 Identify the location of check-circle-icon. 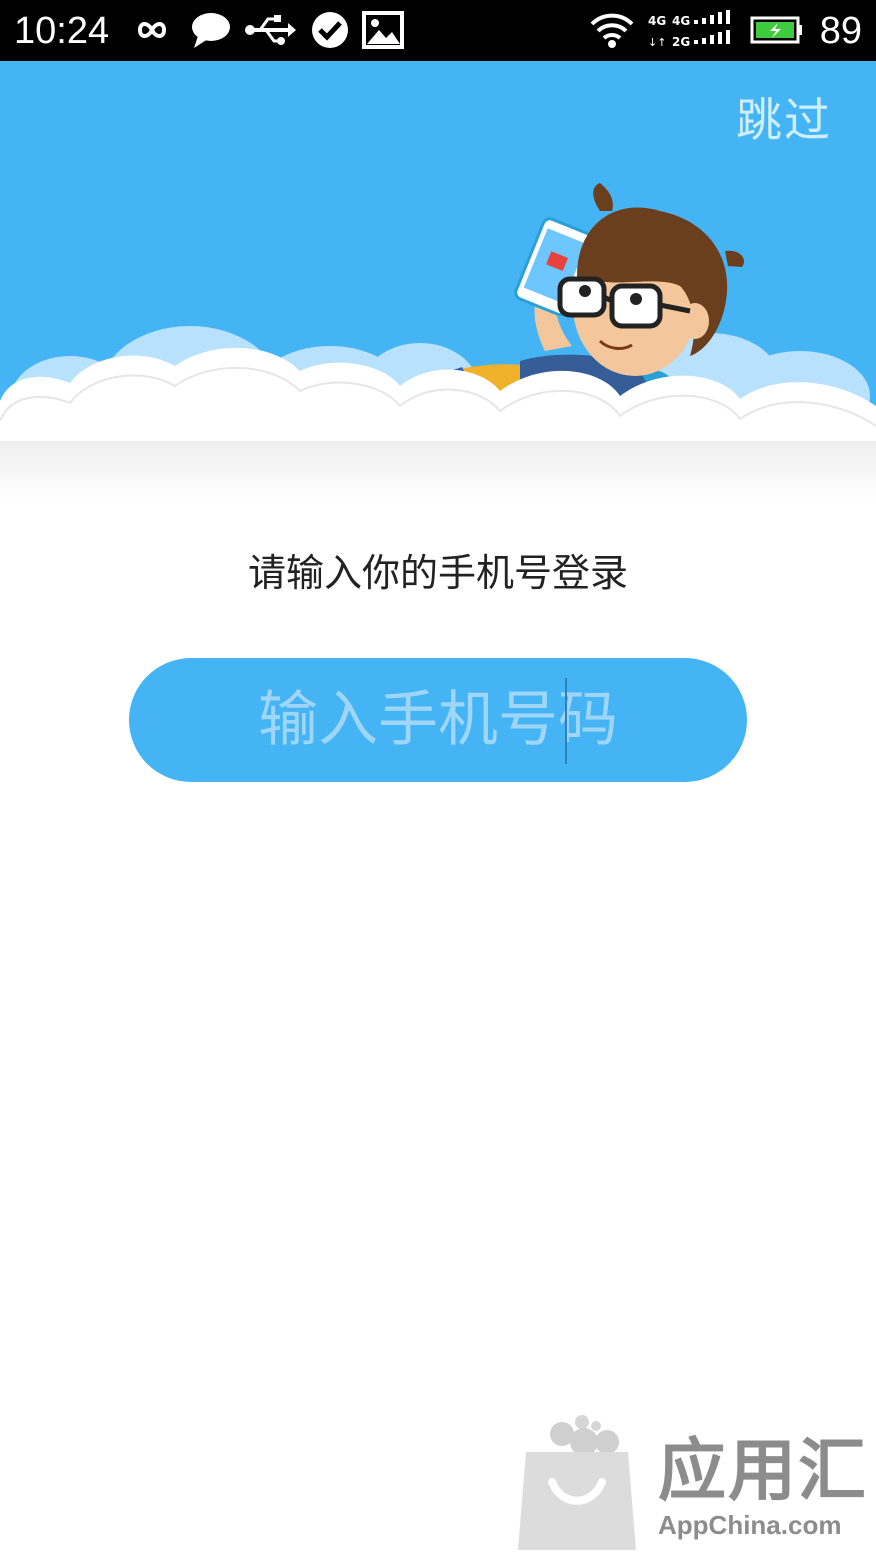
(330, 30).